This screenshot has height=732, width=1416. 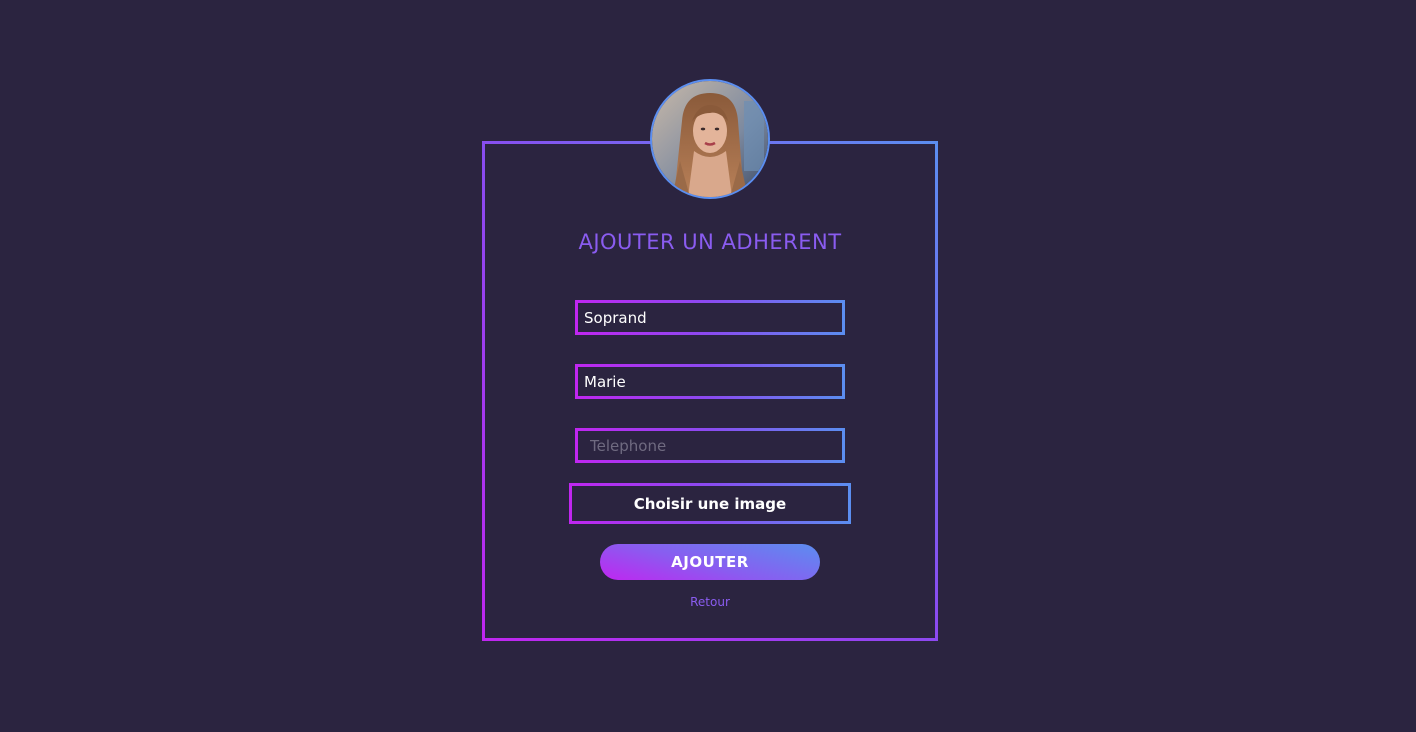 What do you see at coordinates (710, 317) in the screenshot?
I see `nom-input` at bounding box center [710, 317].